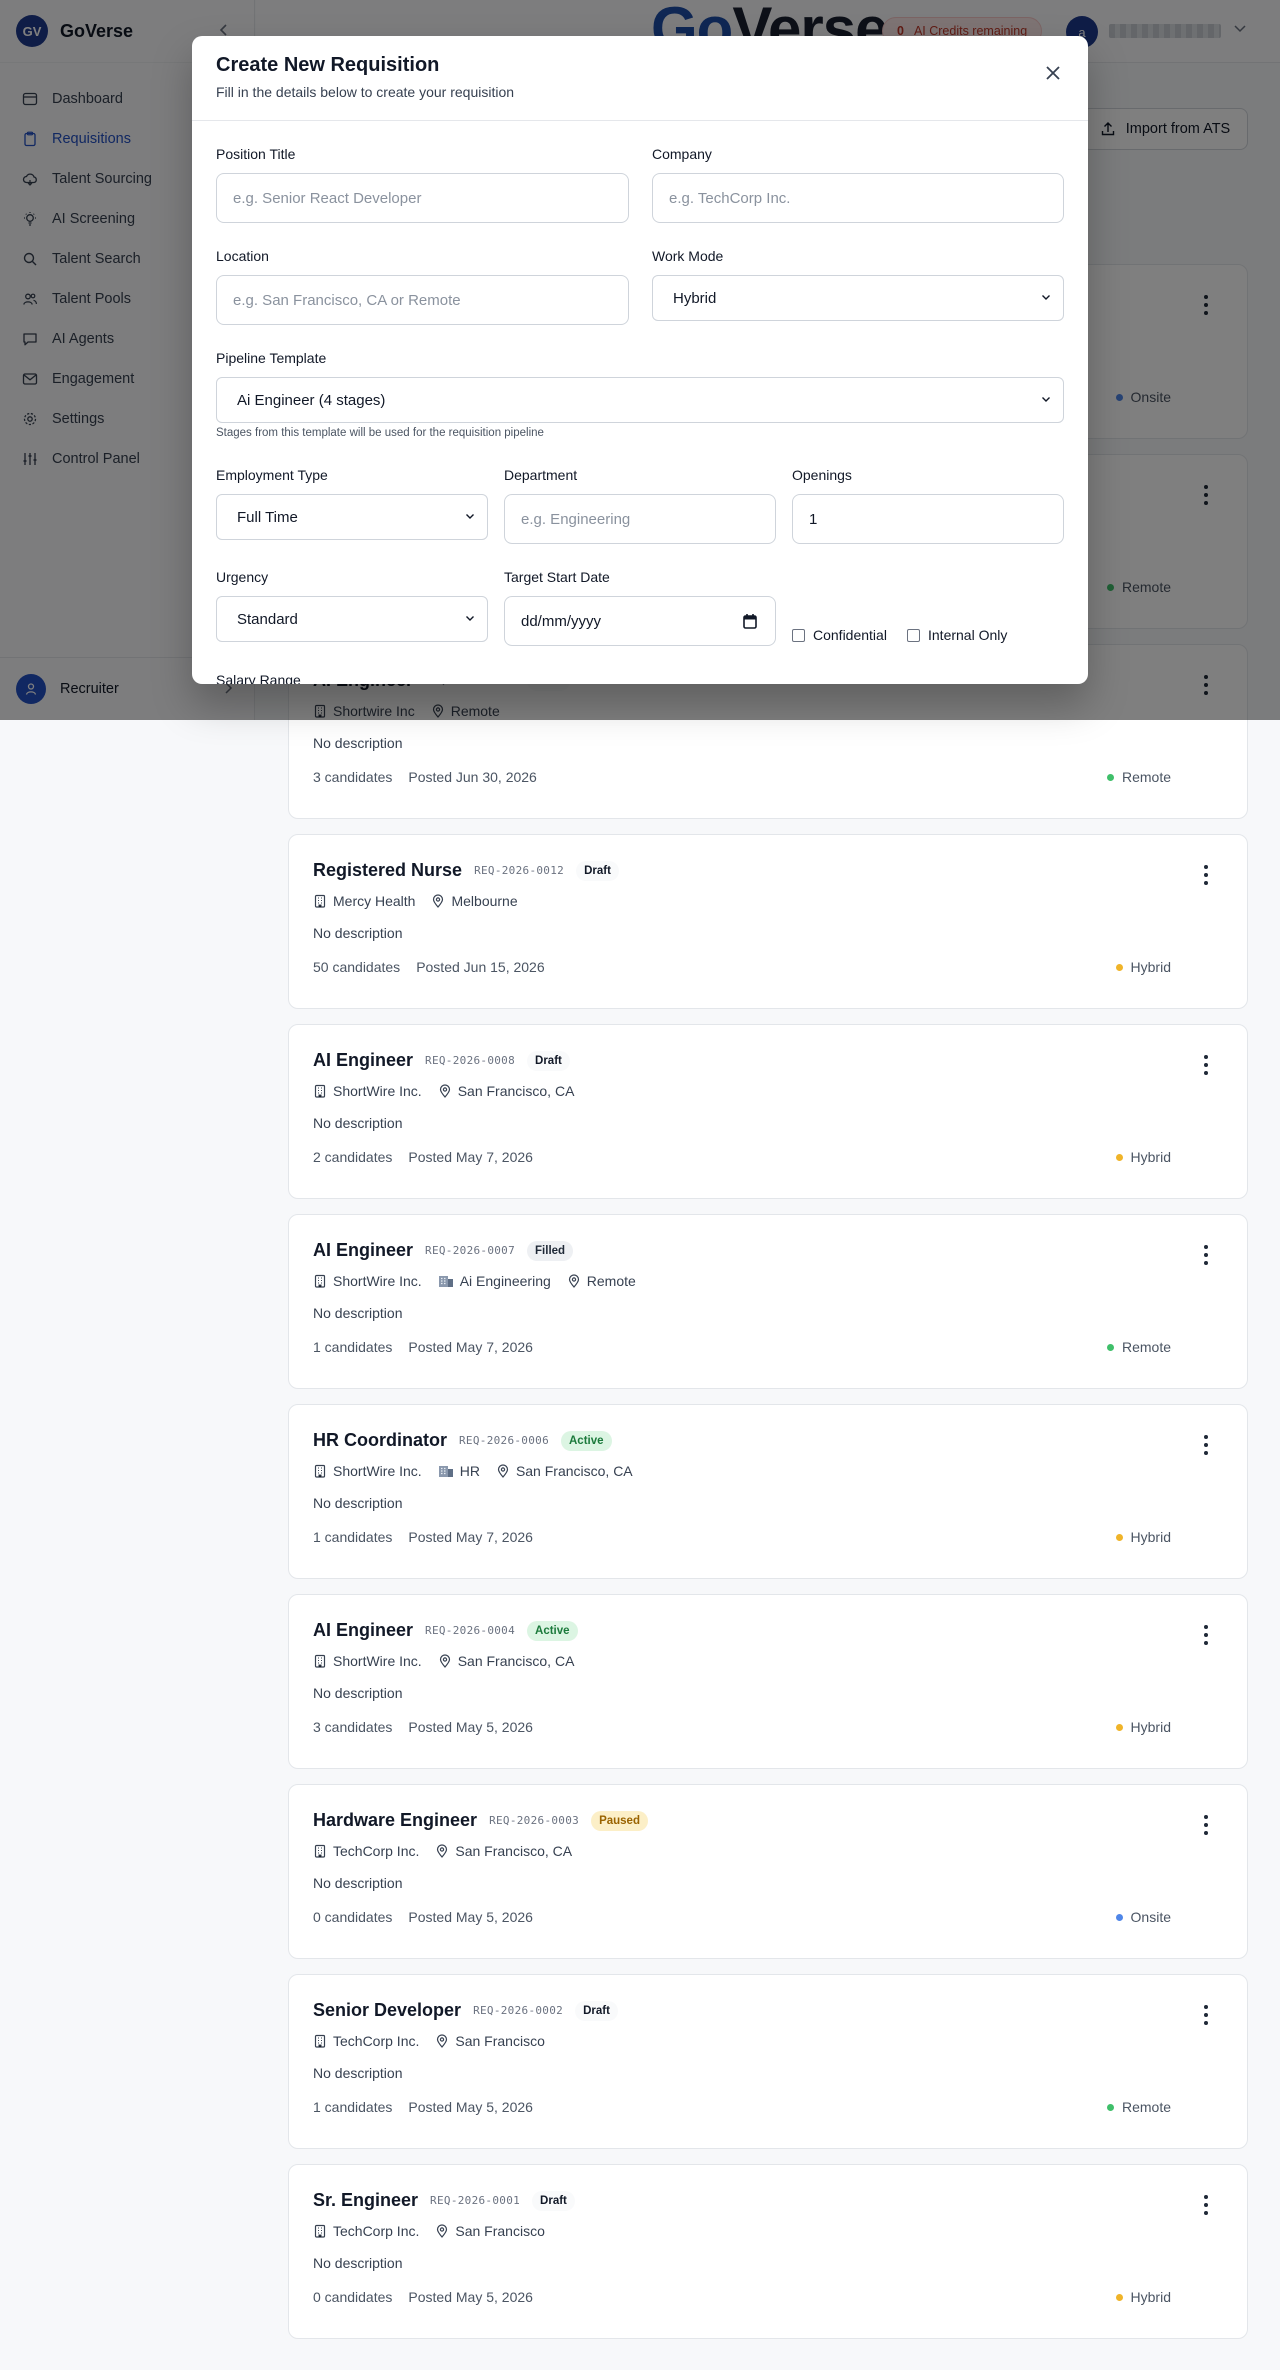 The width and height of the screenshot is (1280, 2370). What do you see at coordinates (358, 1123) in the screenshot?
I see `requisition-description: No description` at bounding box center [358, 1123].